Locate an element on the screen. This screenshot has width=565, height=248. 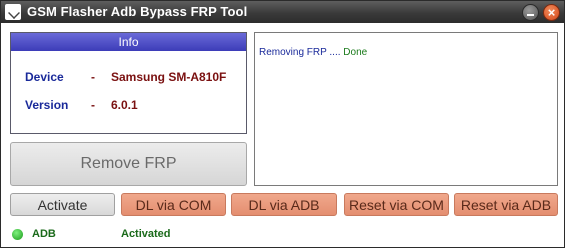
status-led-icon is located at coordinates (17, 234).